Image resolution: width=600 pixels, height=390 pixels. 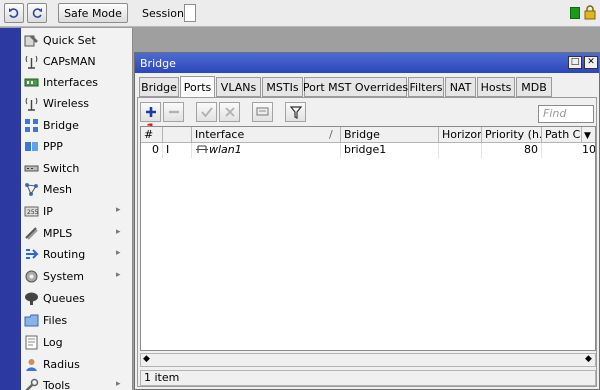 I want to click on sidebar-item-routing: Routing ▸, so click(x=77, y=254).